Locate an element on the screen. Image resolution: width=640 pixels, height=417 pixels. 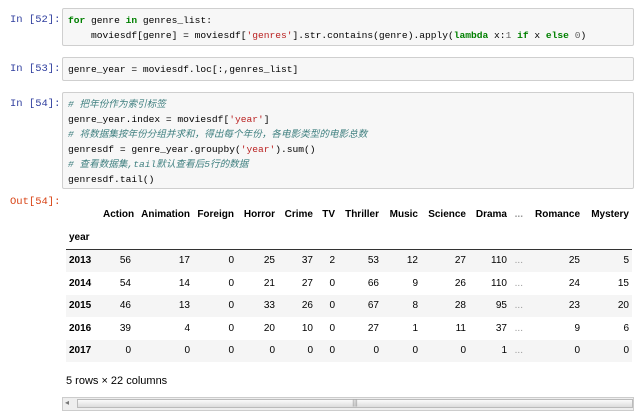
table-row: 2016 39 4 0 20 10 0 27 1 11 37... 9 6 is located at coordinates (349, 328).